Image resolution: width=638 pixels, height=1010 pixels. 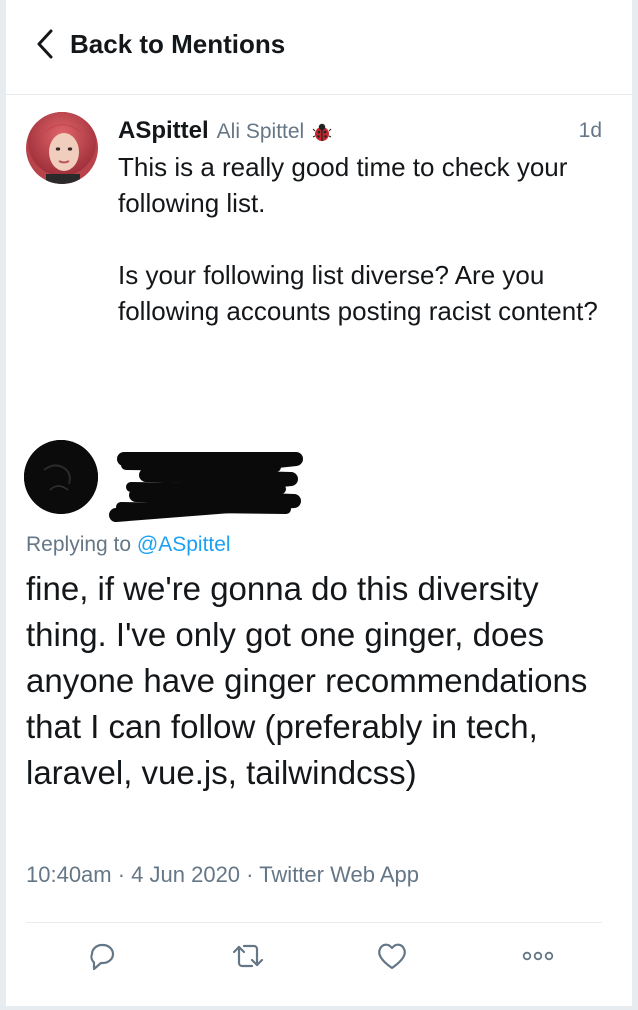 I want to click on reply-author, so click(x=319, y=480).